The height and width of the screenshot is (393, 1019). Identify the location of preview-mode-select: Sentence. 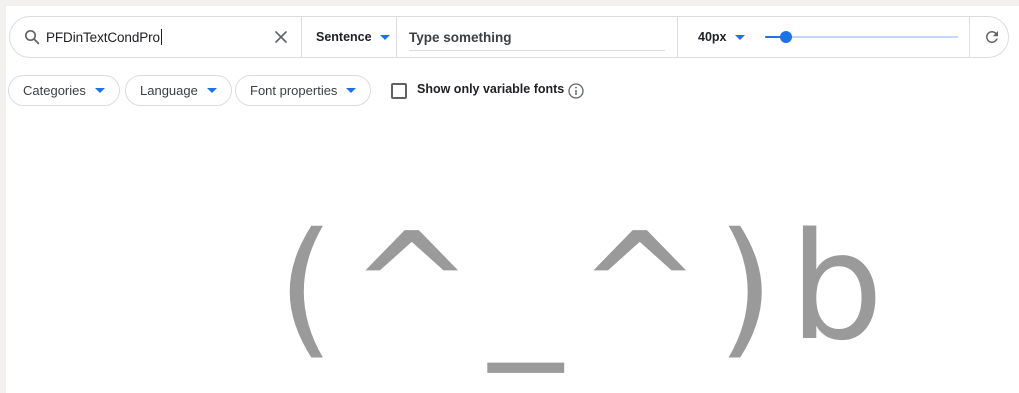
(353, 37).